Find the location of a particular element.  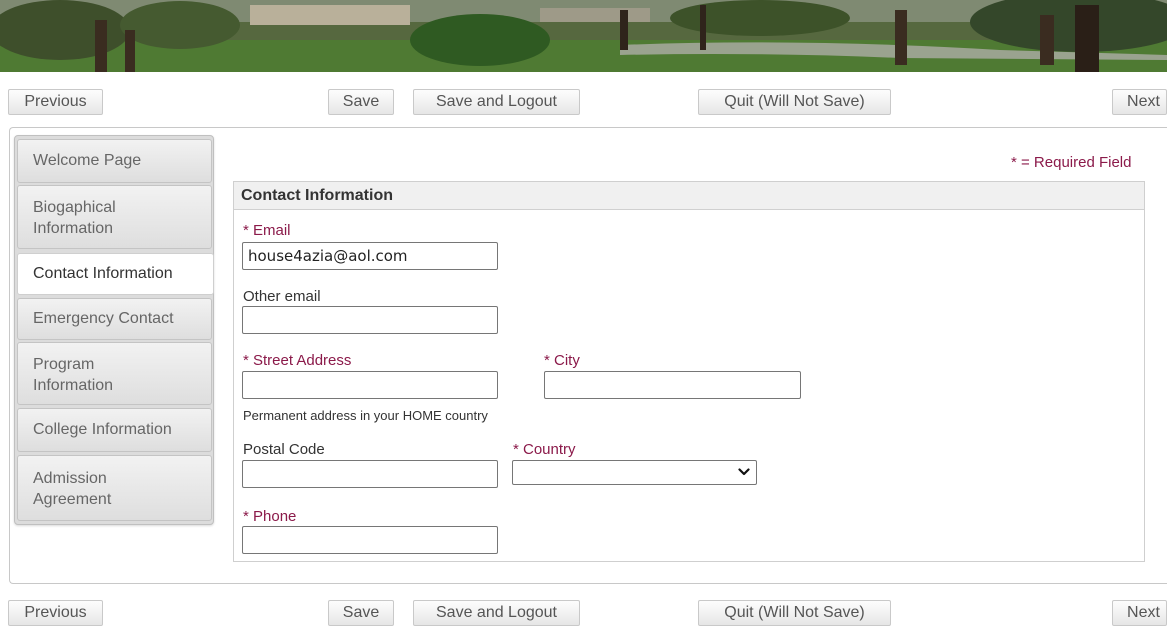

street-address-label: * Street Address is located at coordinates (297, 360).